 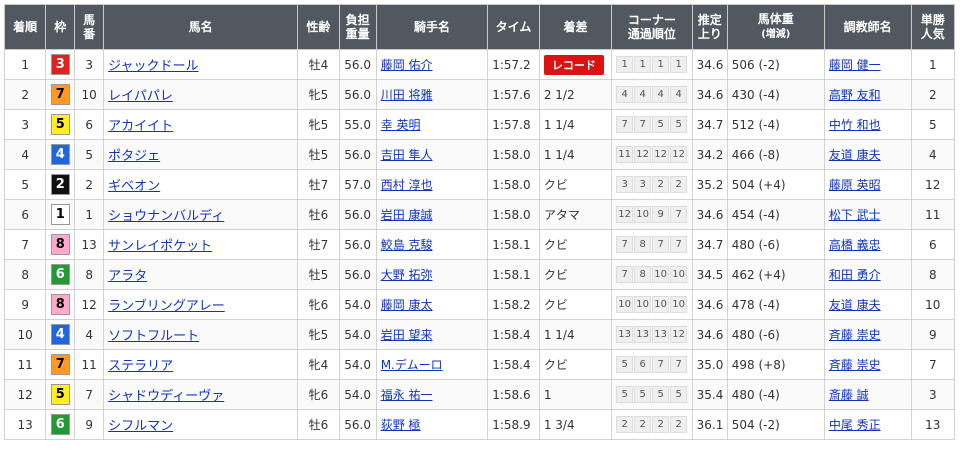 I want to click on umaban-cell: 8, so click(x=89, y=274).